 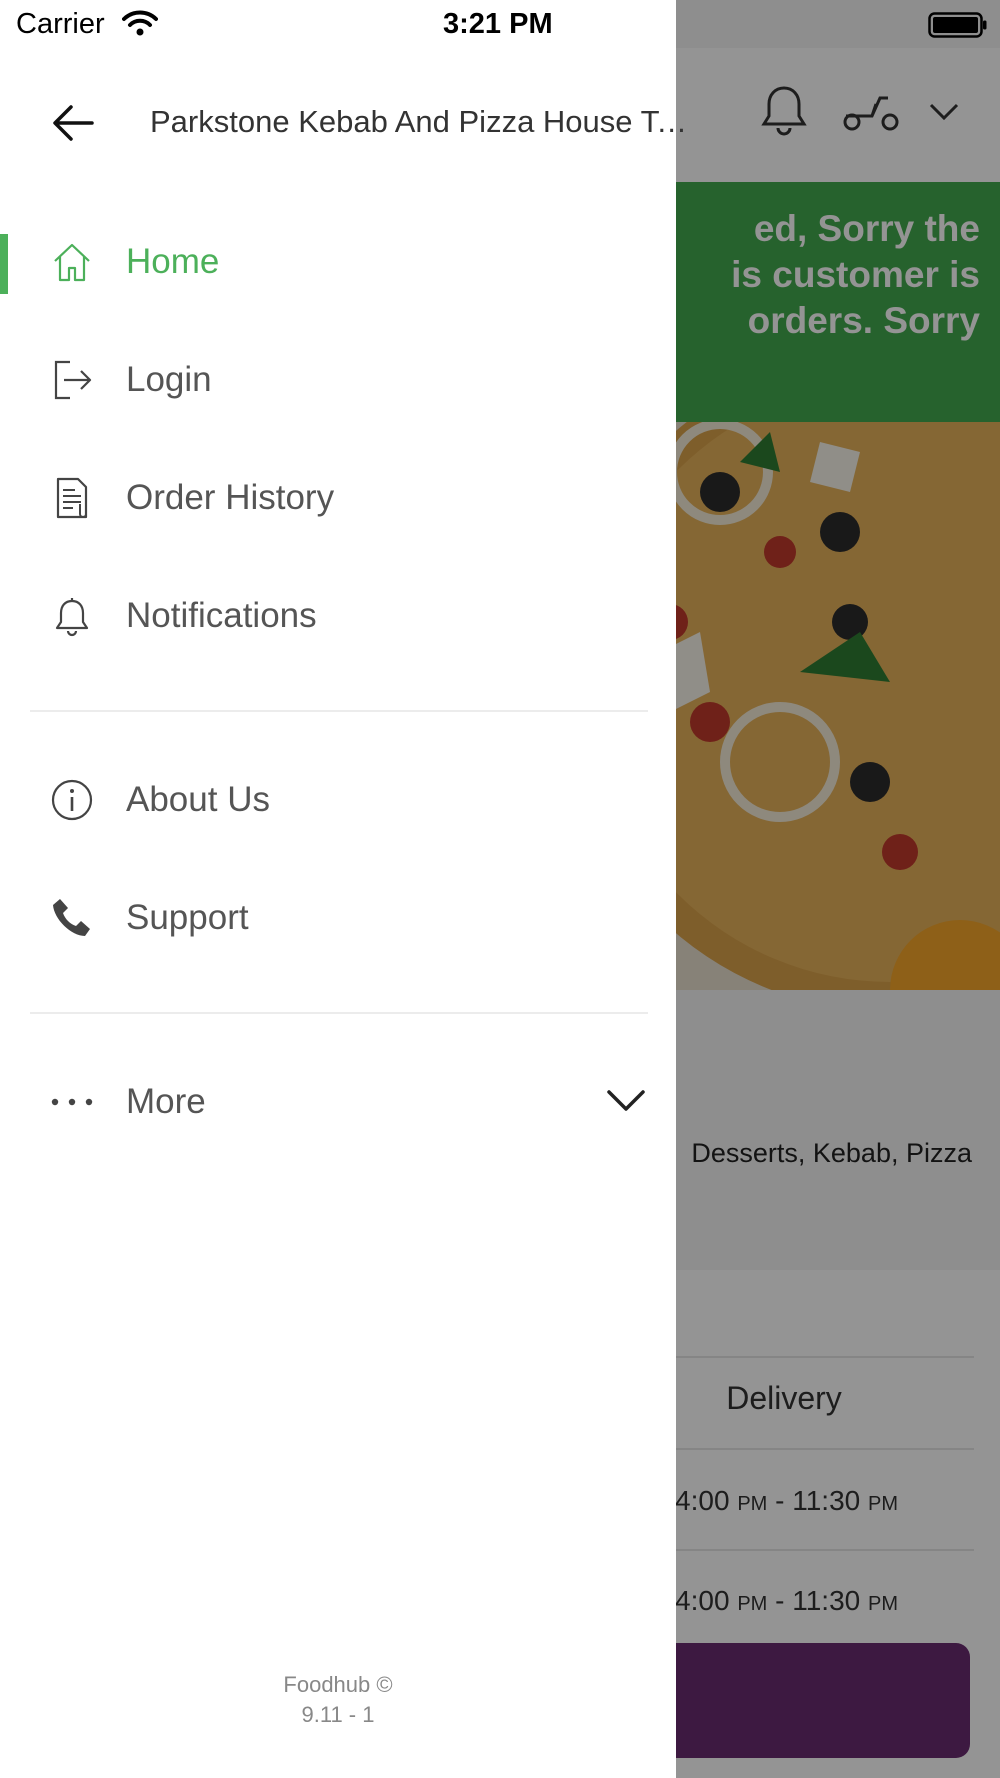 I want to click on order-history-icon, so click(x=72, y=498).